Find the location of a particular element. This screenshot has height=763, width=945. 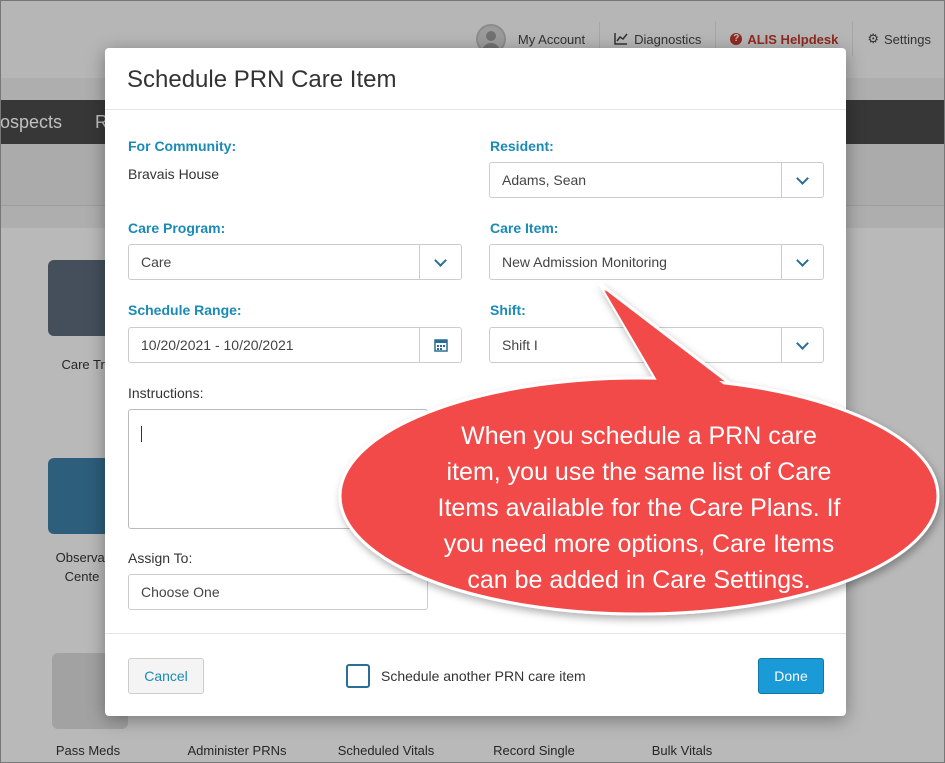

callout-line: Items available for the Care Plans. If is located at coordinates (639, 508).